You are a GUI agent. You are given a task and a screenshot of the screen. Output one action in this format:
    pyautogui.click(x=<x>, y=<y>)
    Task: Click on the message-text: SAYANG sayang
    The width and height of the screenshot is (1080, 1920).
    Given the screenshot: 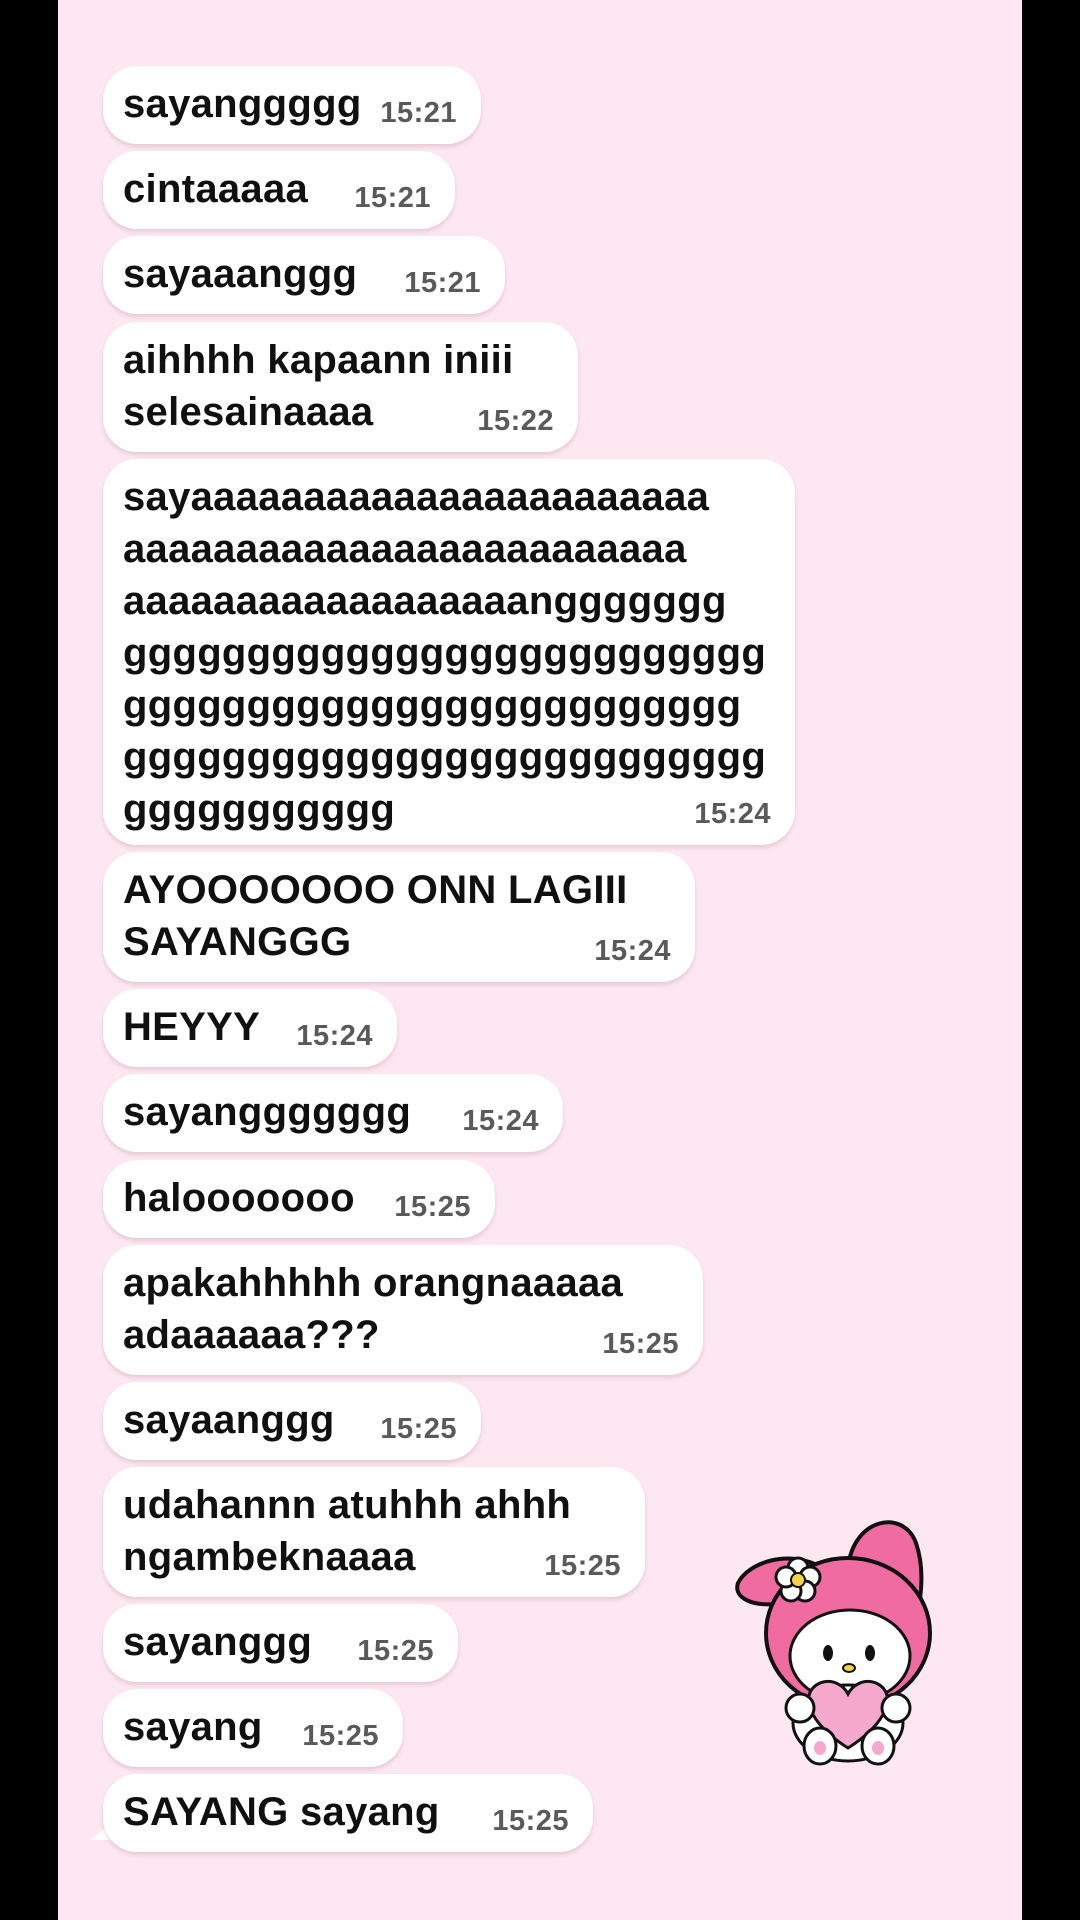 What is the action you would take?
    pyautogui.click(x=281, y=1812)
    